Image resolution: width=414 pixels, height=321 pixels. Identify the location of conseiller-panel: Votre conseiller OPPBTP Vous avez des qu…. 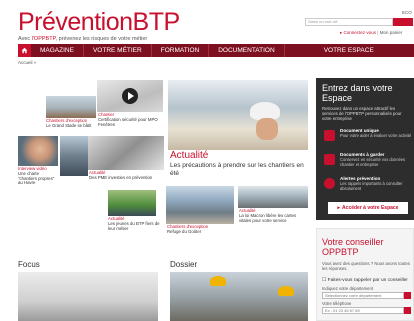
(365, 274).